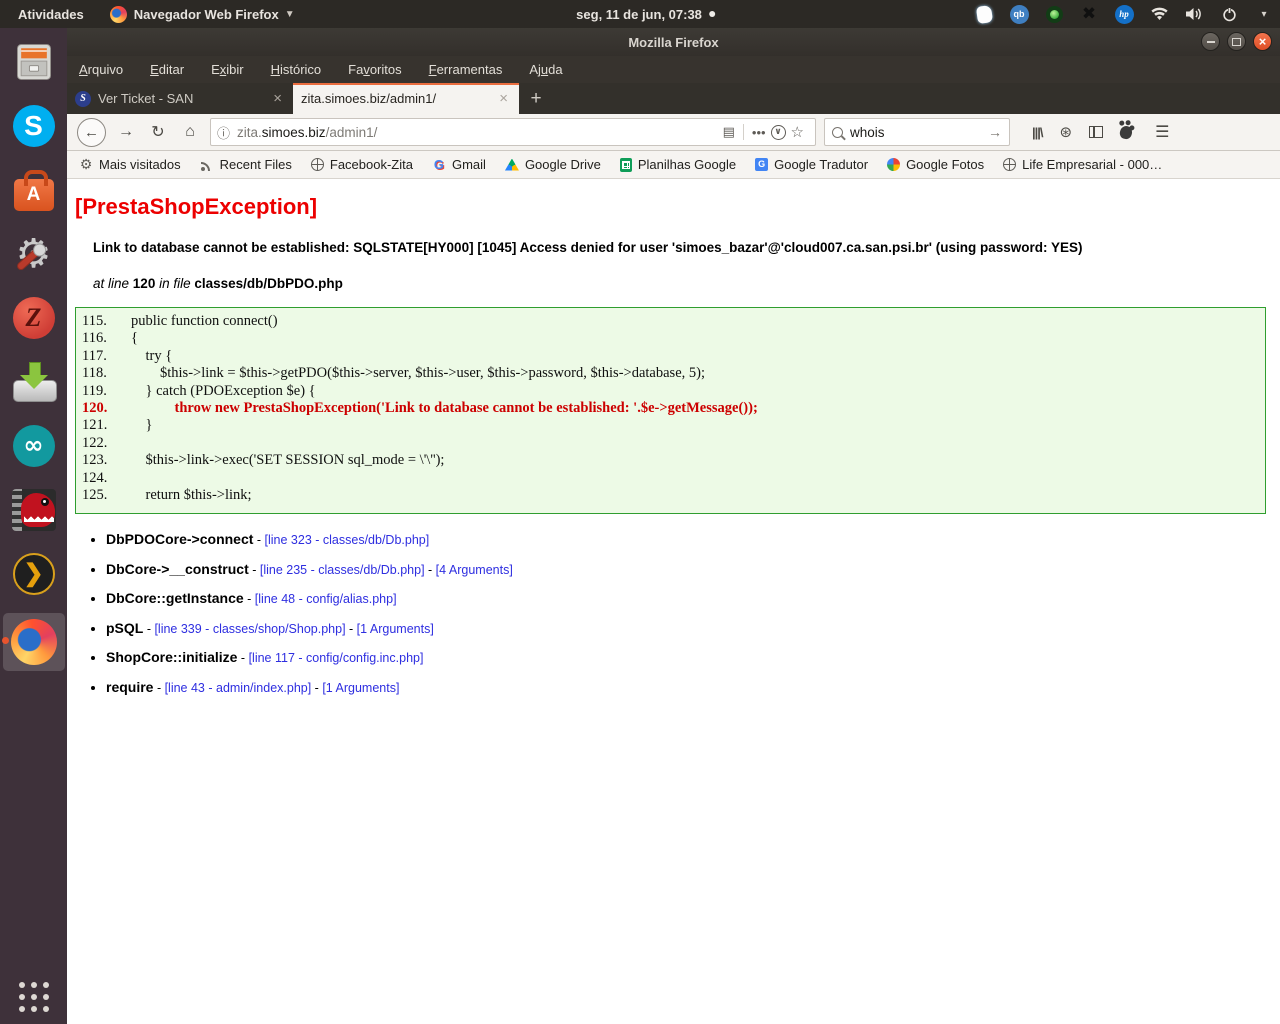 The height and width of the screenshot is (1024, 1280). I want to click on menu-hist-rico: Histórico, so click(296, 69).